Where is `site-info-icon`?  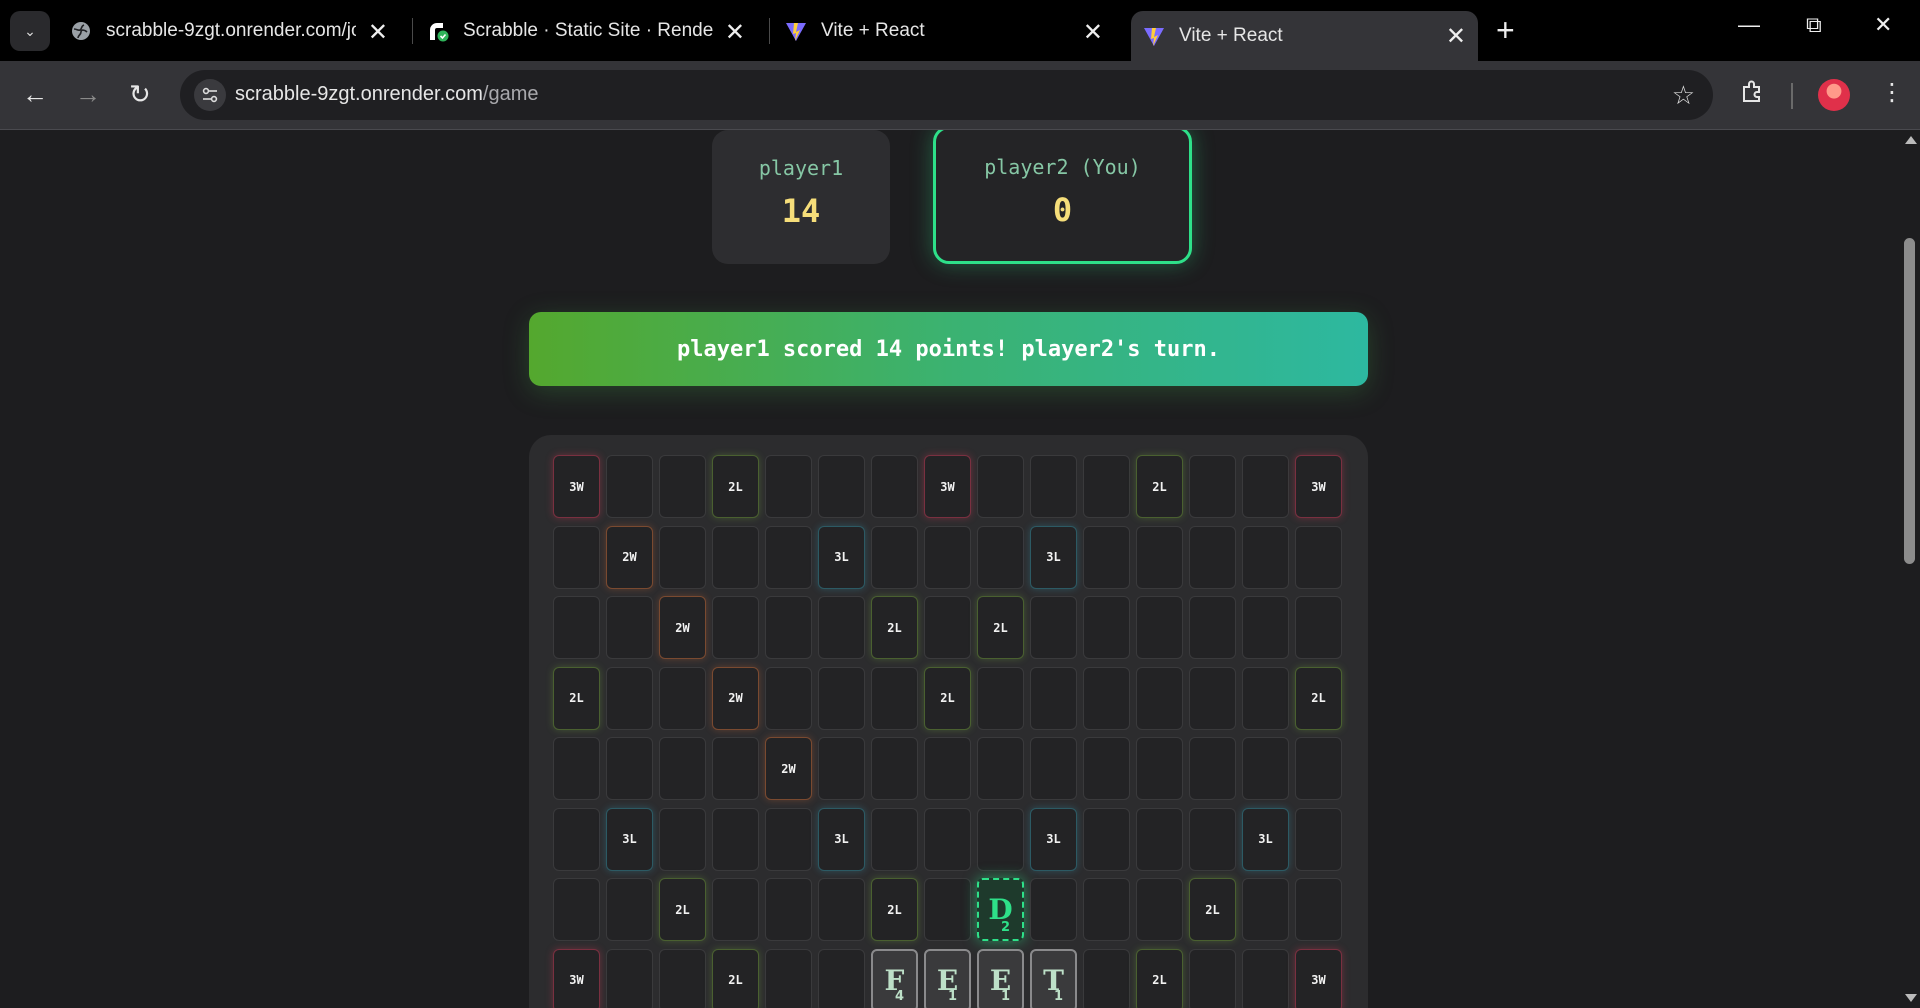
site-info-icon is located at coordinates (210, 95).